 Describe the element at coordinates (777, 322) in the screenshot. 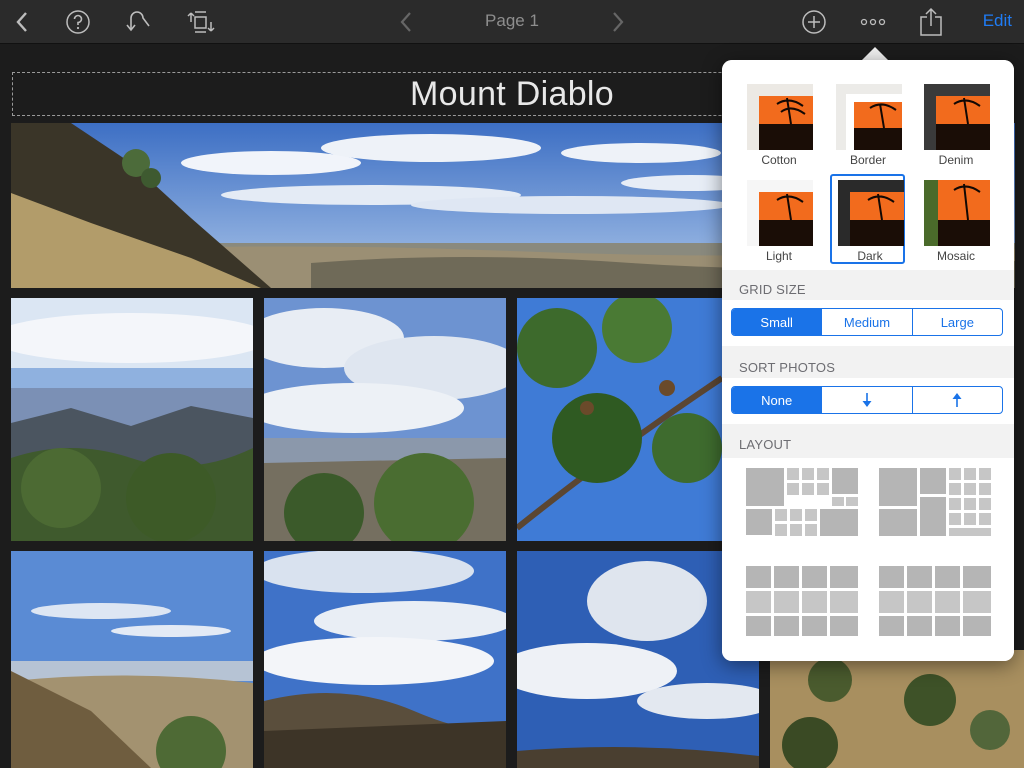

I see `grid-size-small: Small` at that location.